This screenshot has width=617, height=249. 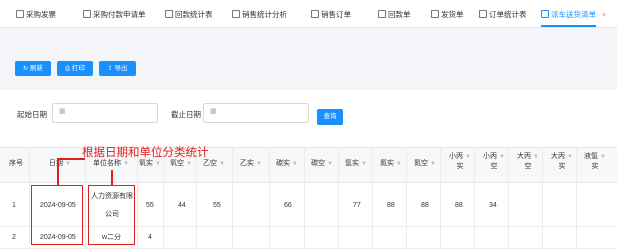 I want to click on header-liquid-argon-full: 液氩 ▼ 实, so click(x=595, y=162).